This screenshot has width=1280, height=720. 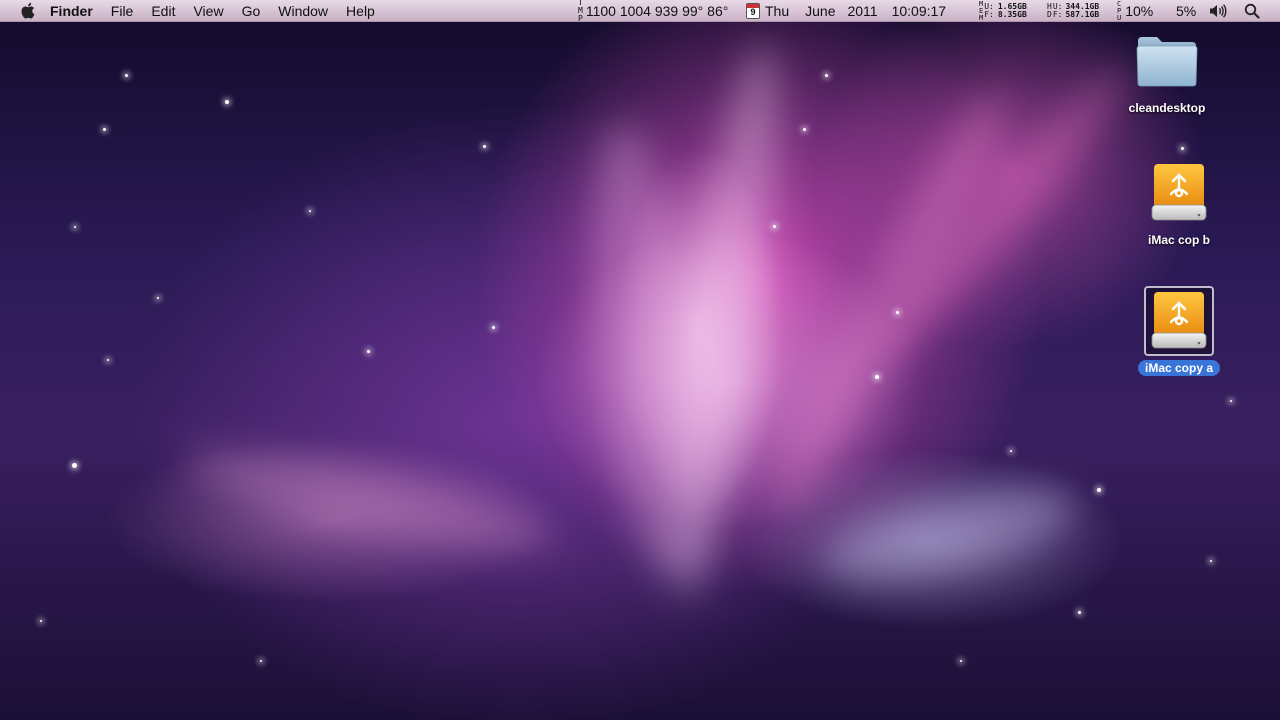 I want to click on battery-status: 5%, so click(x=1186, y=11).